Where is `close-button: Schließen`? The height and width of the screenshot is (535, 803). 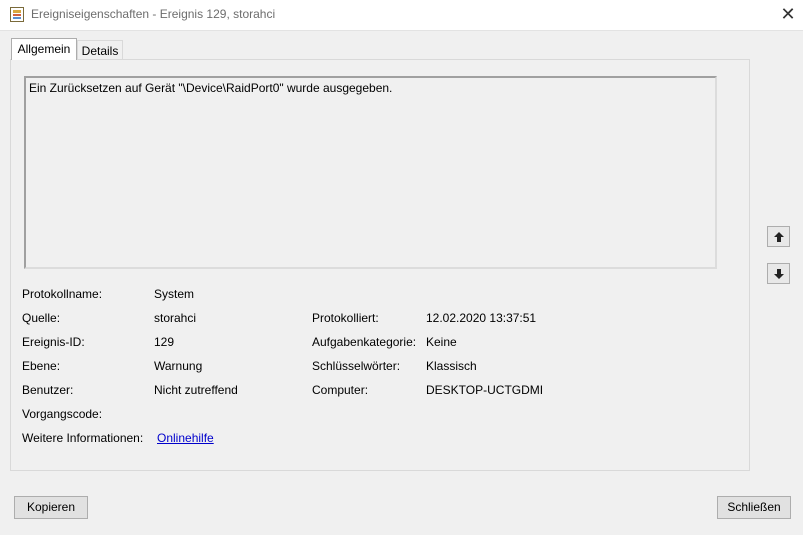 close-button: Schließen is located at coordinates (754, 507).